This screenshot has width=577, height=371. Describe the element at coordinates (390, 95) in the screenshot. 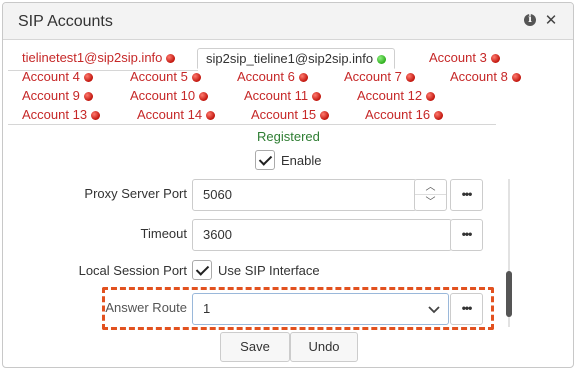

I see `tab-label: Account 12` at that location.